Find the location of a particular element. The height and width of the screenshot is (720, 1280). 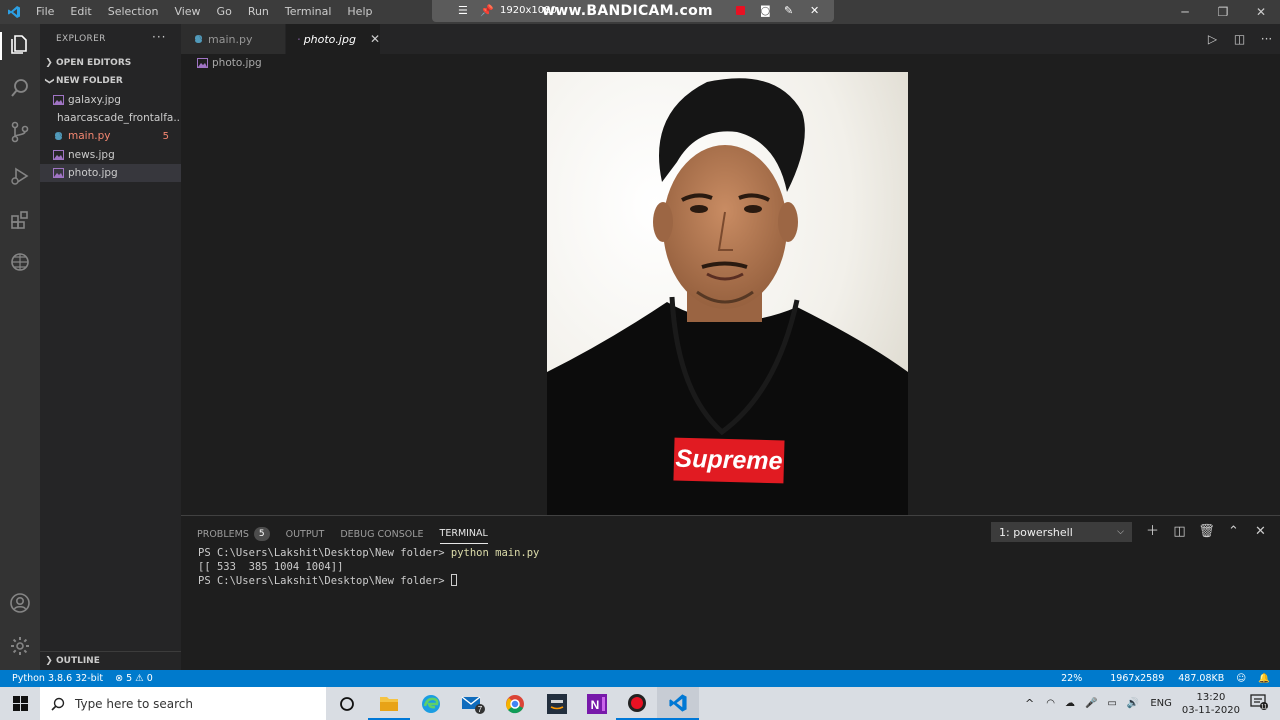

bandicam-app-icon is located at coordinates (637, 703).